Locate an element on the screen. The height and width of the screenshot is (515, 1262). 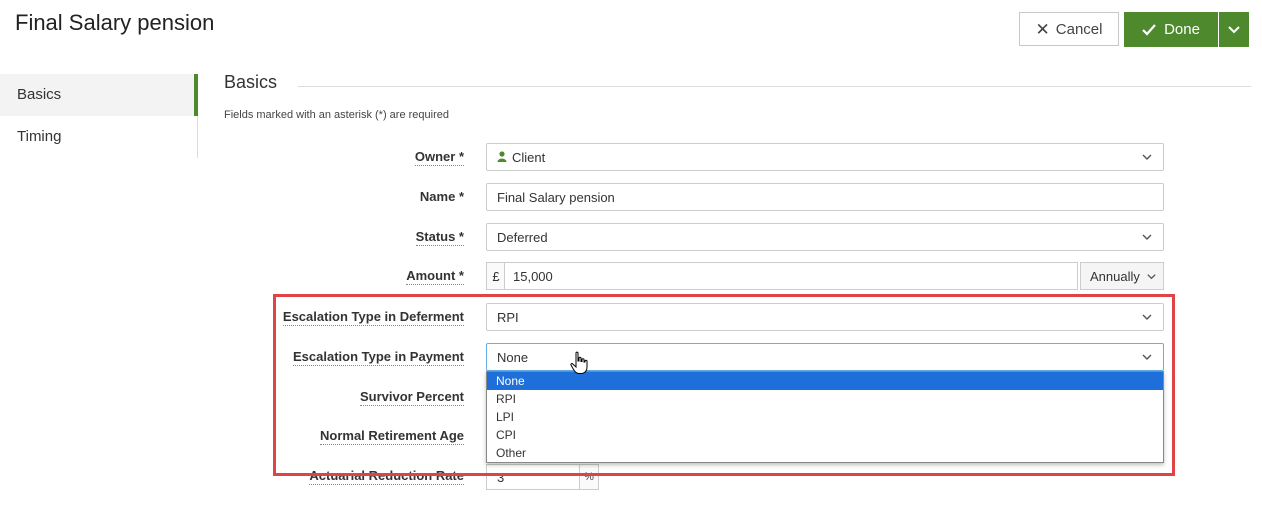
done-button-label: Done is located at coordinates (1182, 29).